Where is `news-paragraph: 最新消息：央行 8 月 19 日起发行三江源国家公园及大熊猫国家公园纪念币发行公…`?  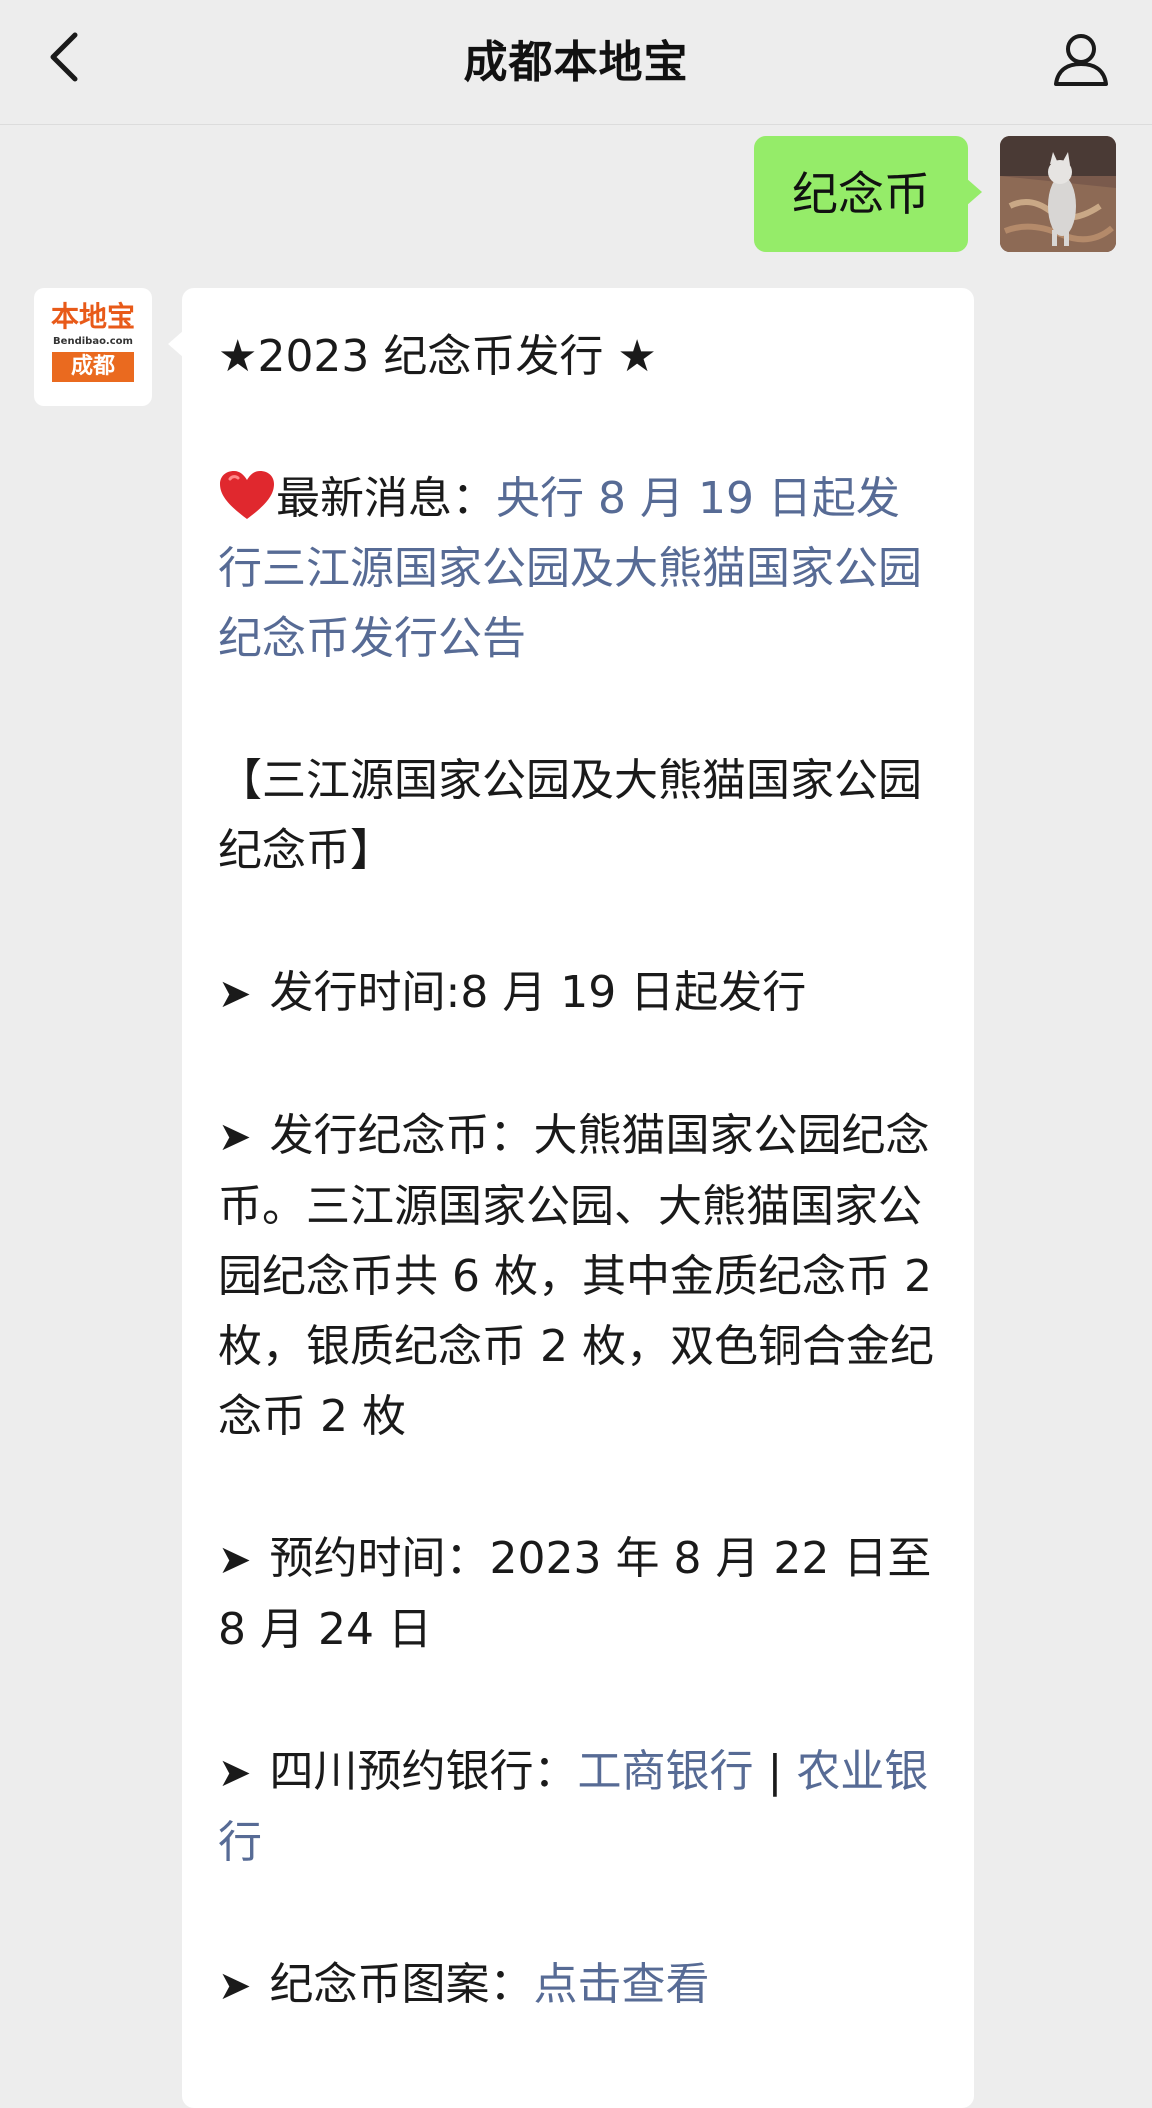
news-paragraph: 最新消息：央行 8 月 19 日起发行三江源国家公园及大熊猫国家公园纪念币发行公… is located at coordinates (578, 569).